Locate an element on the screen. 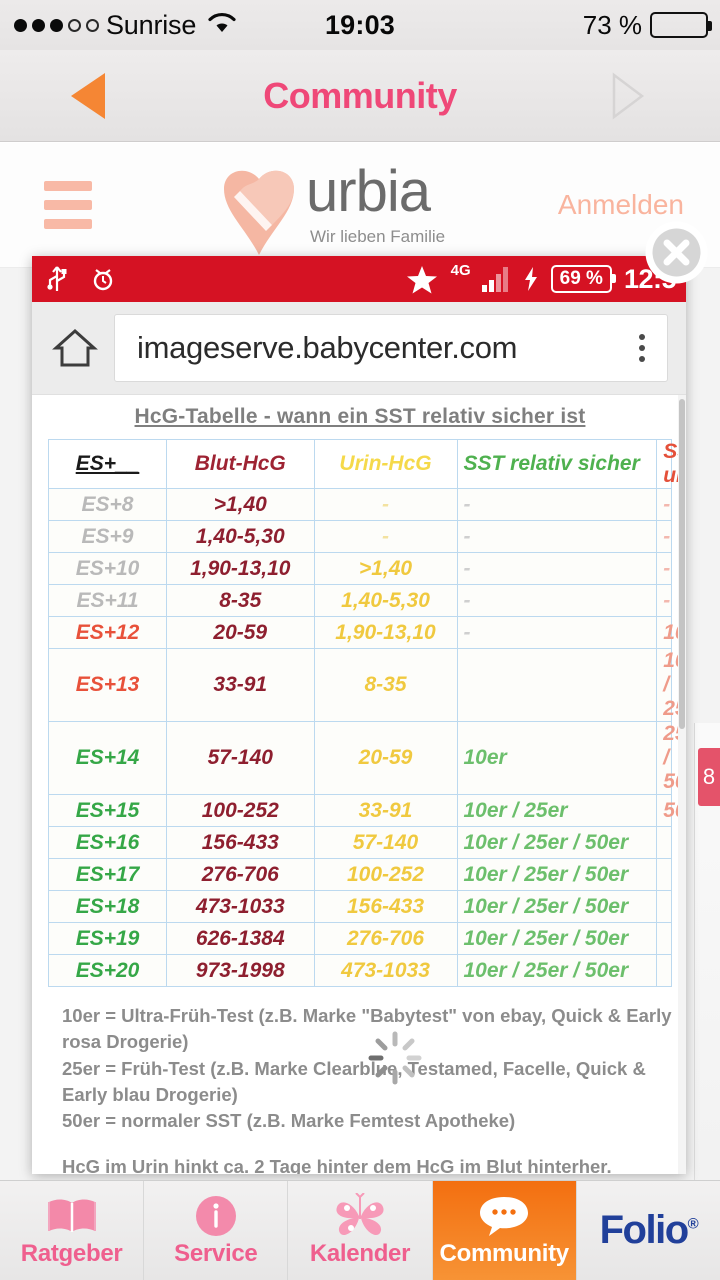 The image size is (720, 1280). table-row: ES+17 276-706 100-252 10er / 25er / 50er is located at coordinates (359, 874).